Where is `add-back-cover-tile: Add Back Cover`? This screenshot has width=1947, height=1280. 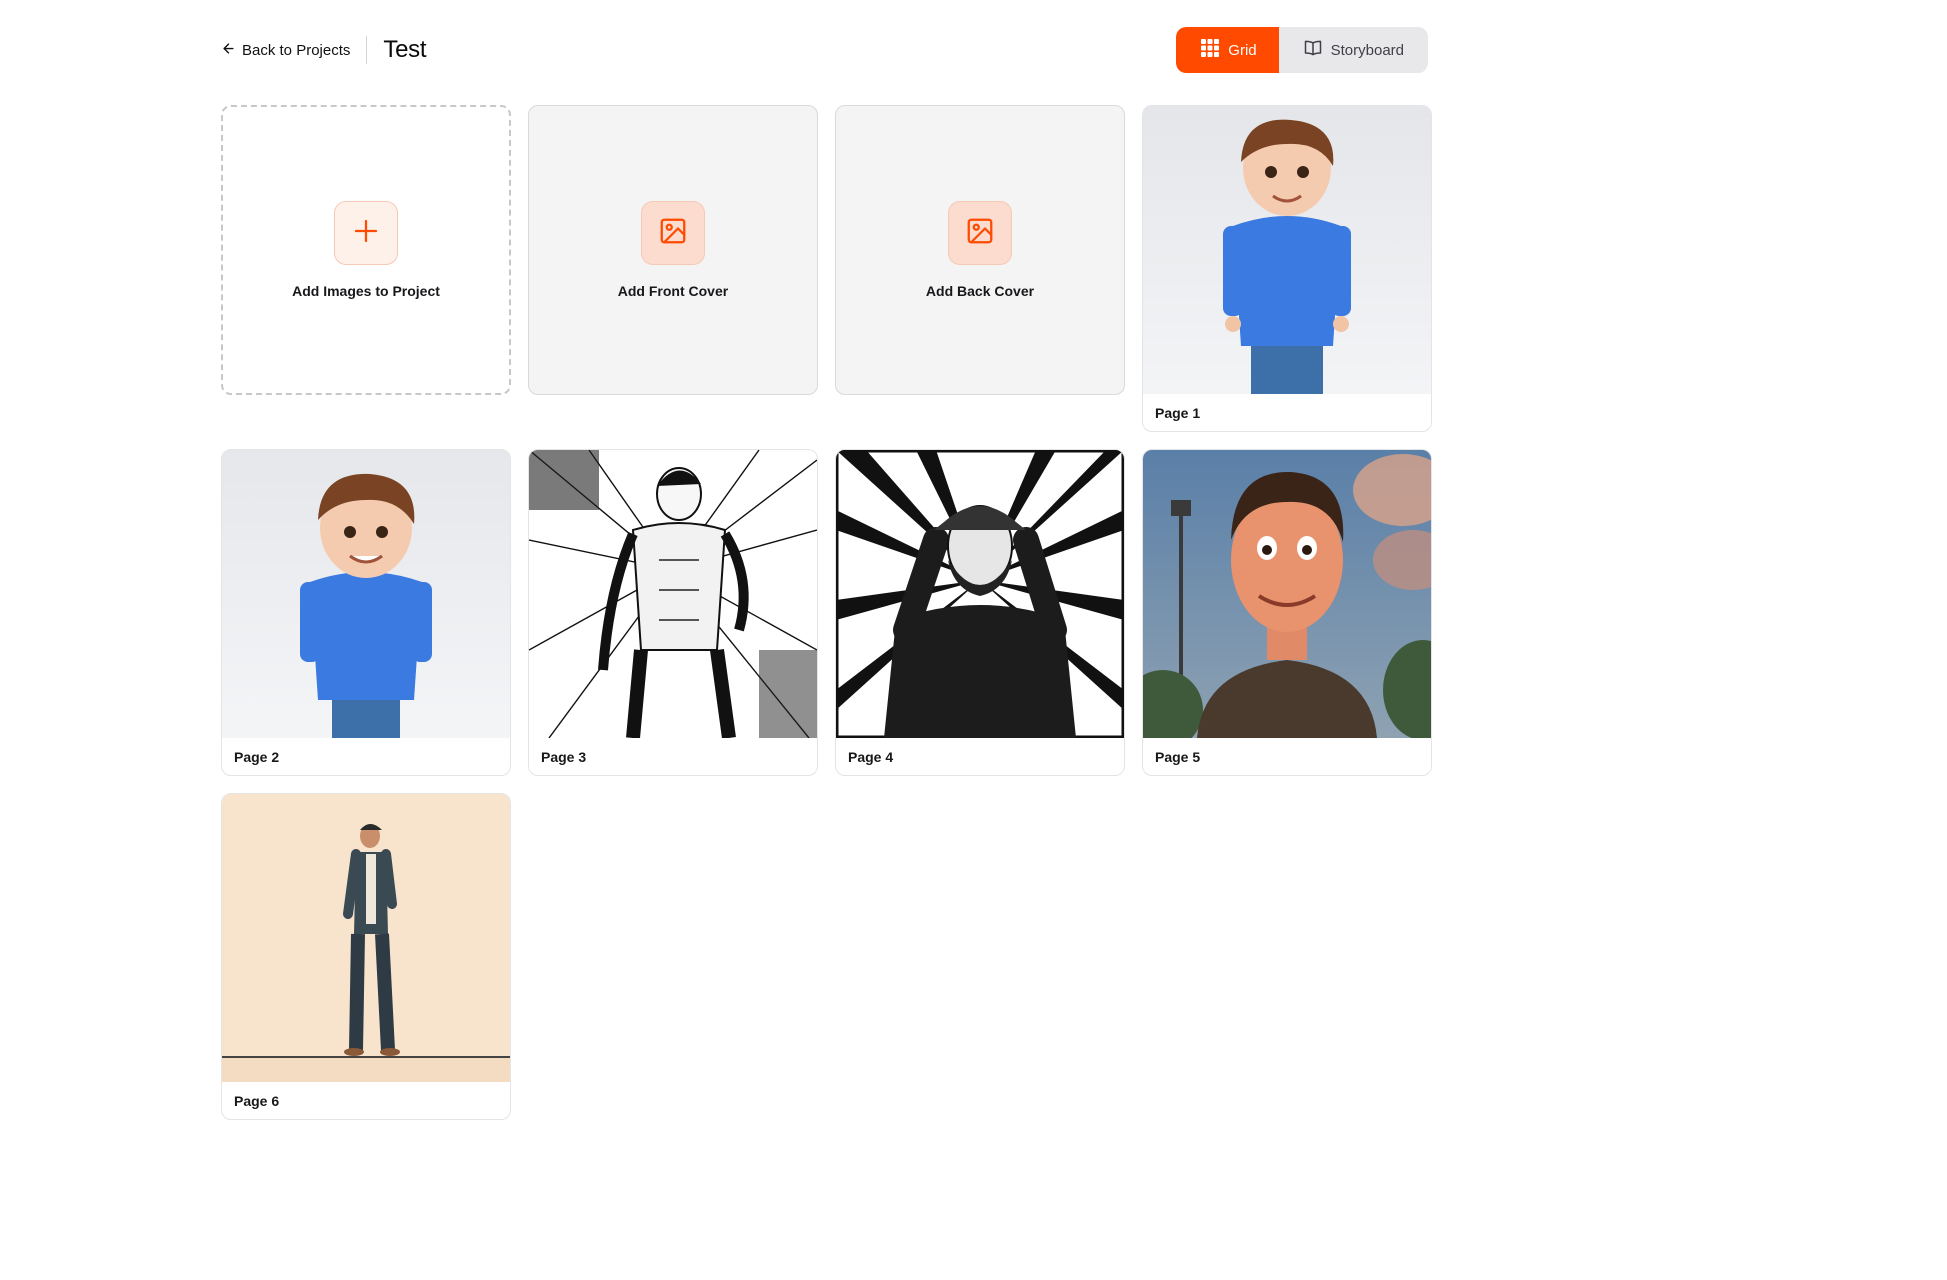 add-back-cover-tile: Add Back Cover is located at coordinates (980, 250).